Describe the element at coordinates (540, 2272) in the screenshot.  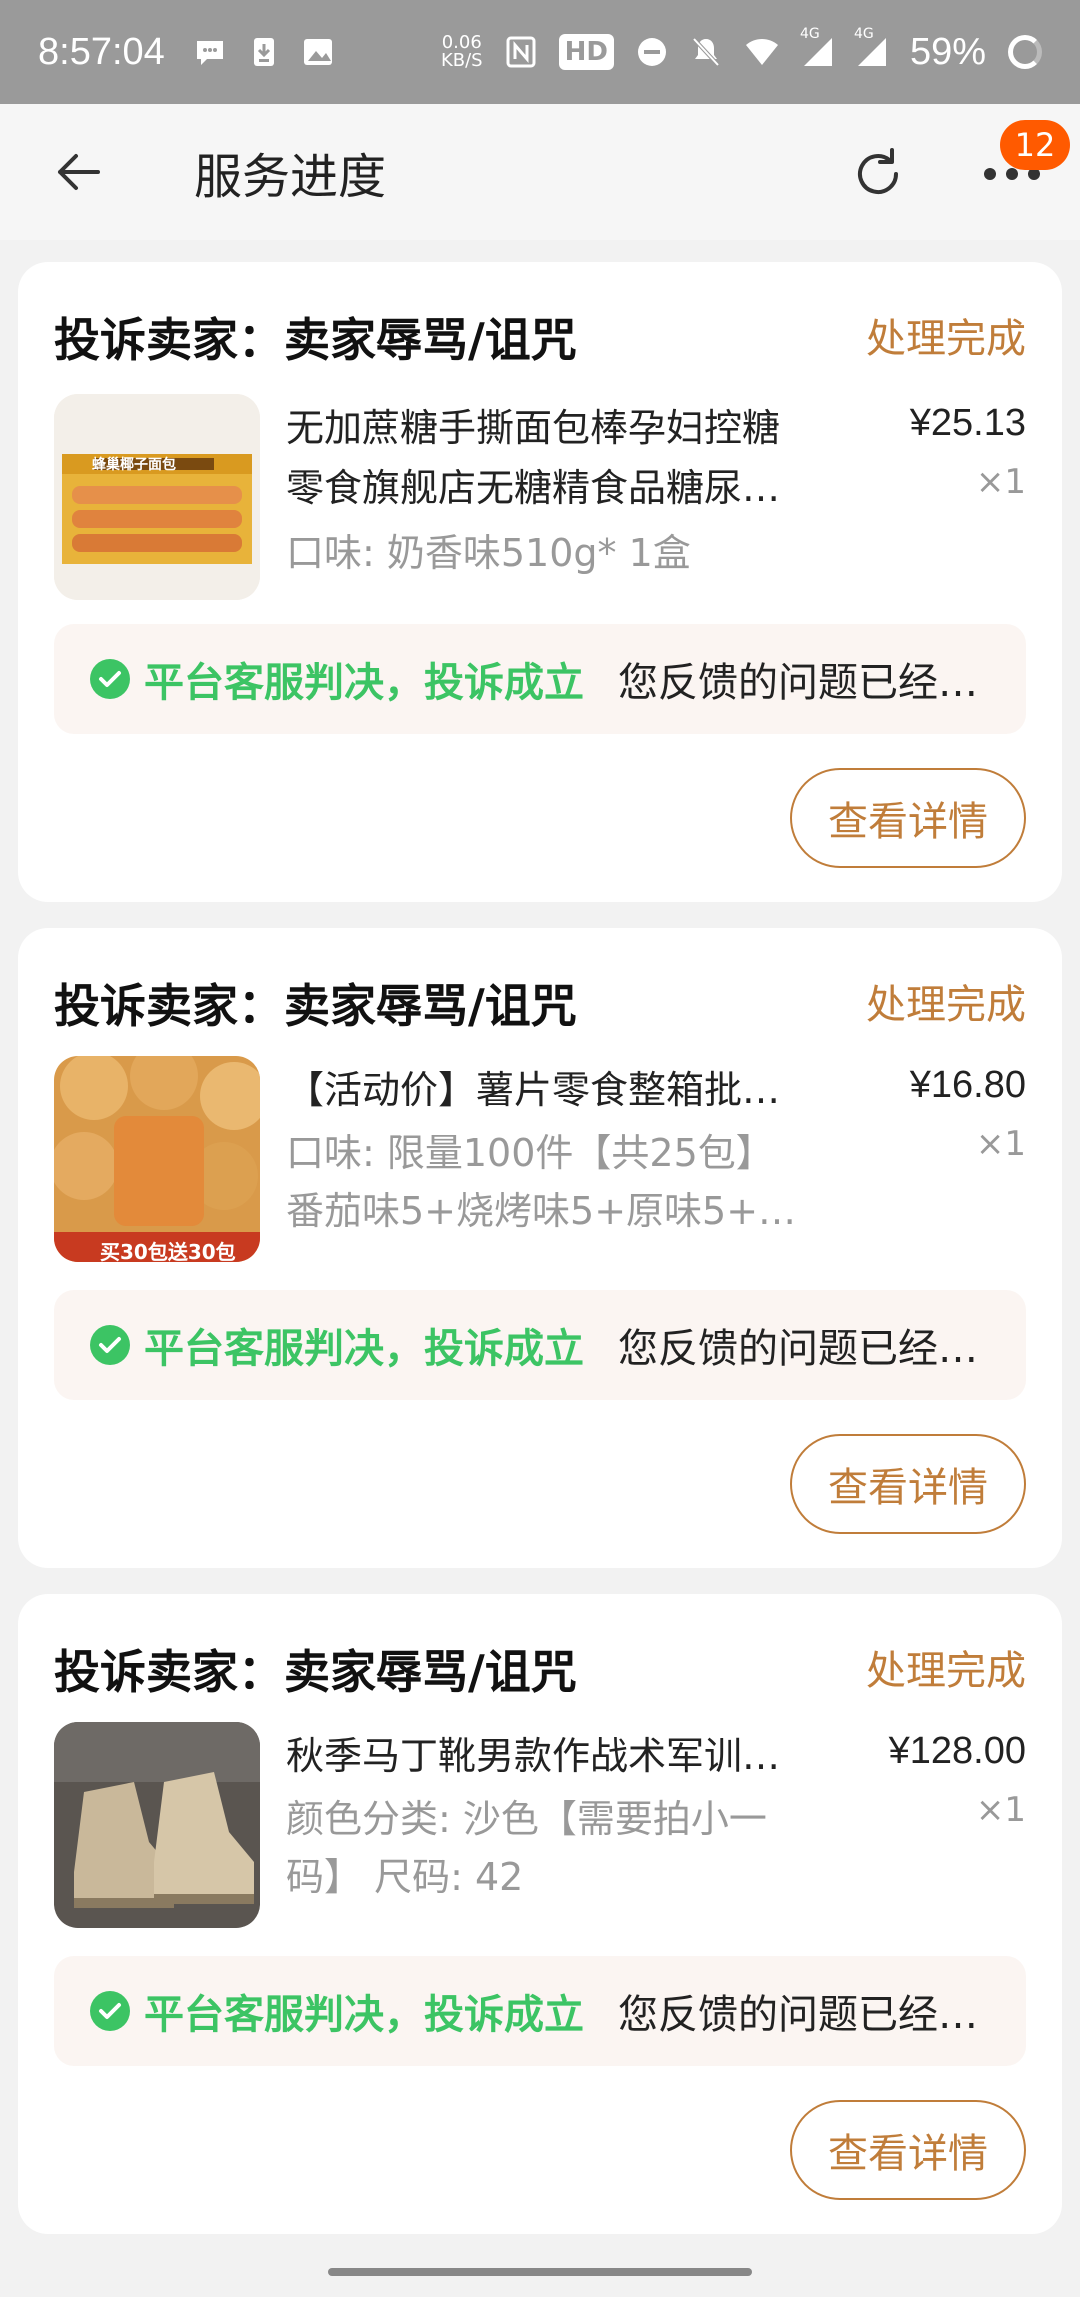
I see `home-indicator` at that location.